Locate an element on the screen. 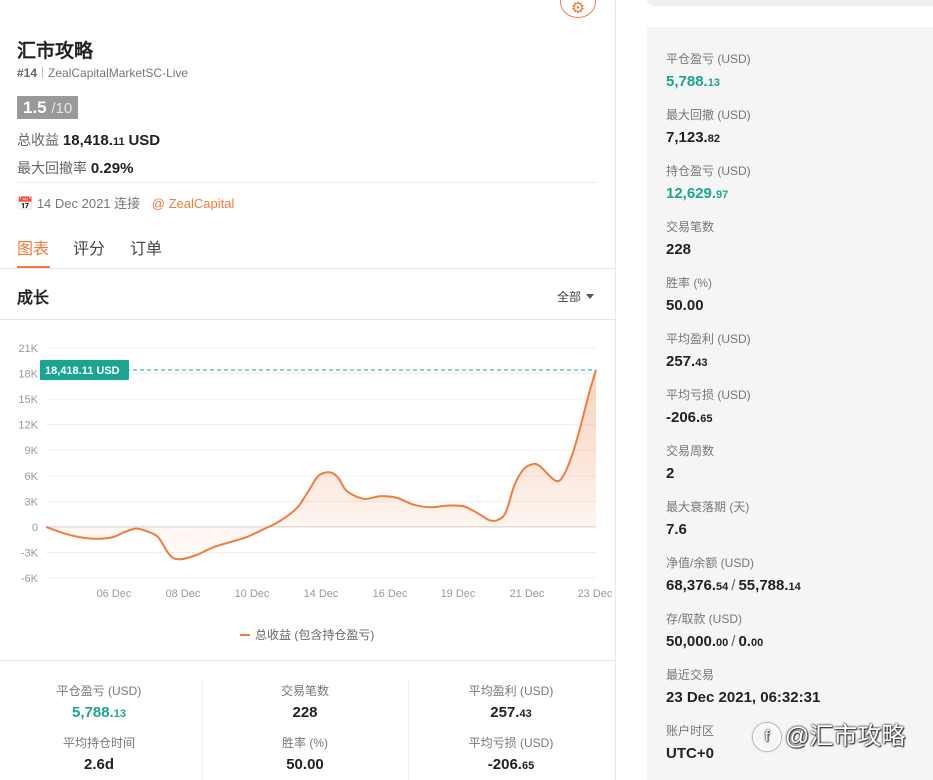 This screenshot has height=780, width=933. sidebar-stat: 平均盈利 (USD) 257.43 is located at coordinates (708, 350).